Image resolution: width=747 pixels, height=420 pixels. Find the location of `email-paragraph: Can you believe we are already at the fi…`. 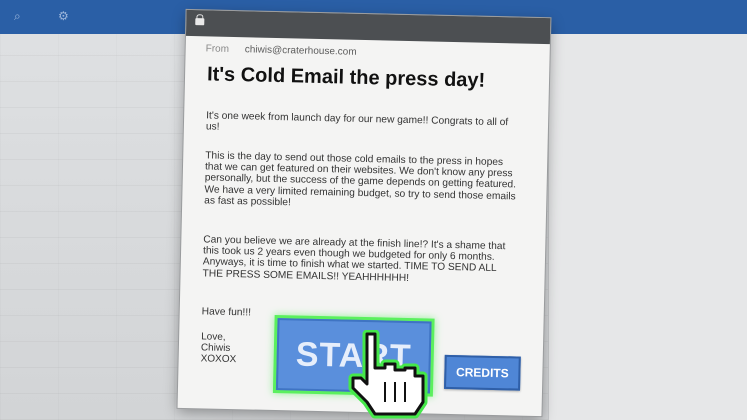

email-paragraph: Can you believe we are already at the fi… is located at coordinates (354, 259).